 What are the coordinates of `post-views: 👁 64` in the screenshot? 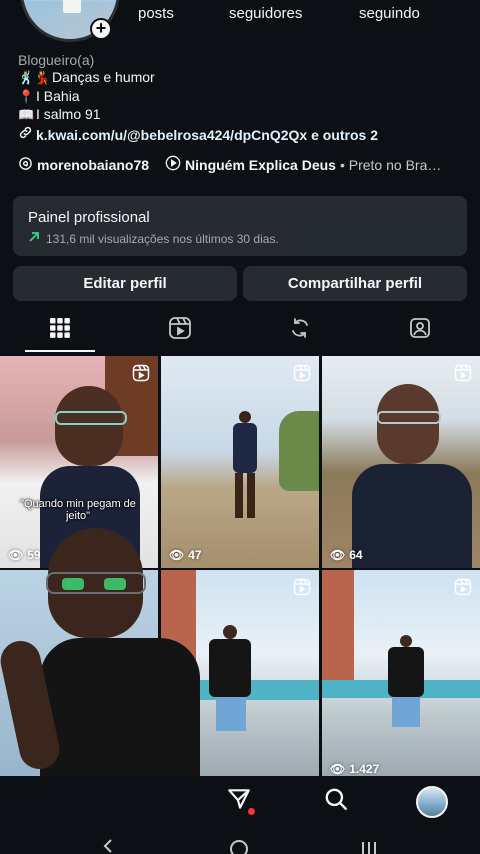 It's located at (346, 555).